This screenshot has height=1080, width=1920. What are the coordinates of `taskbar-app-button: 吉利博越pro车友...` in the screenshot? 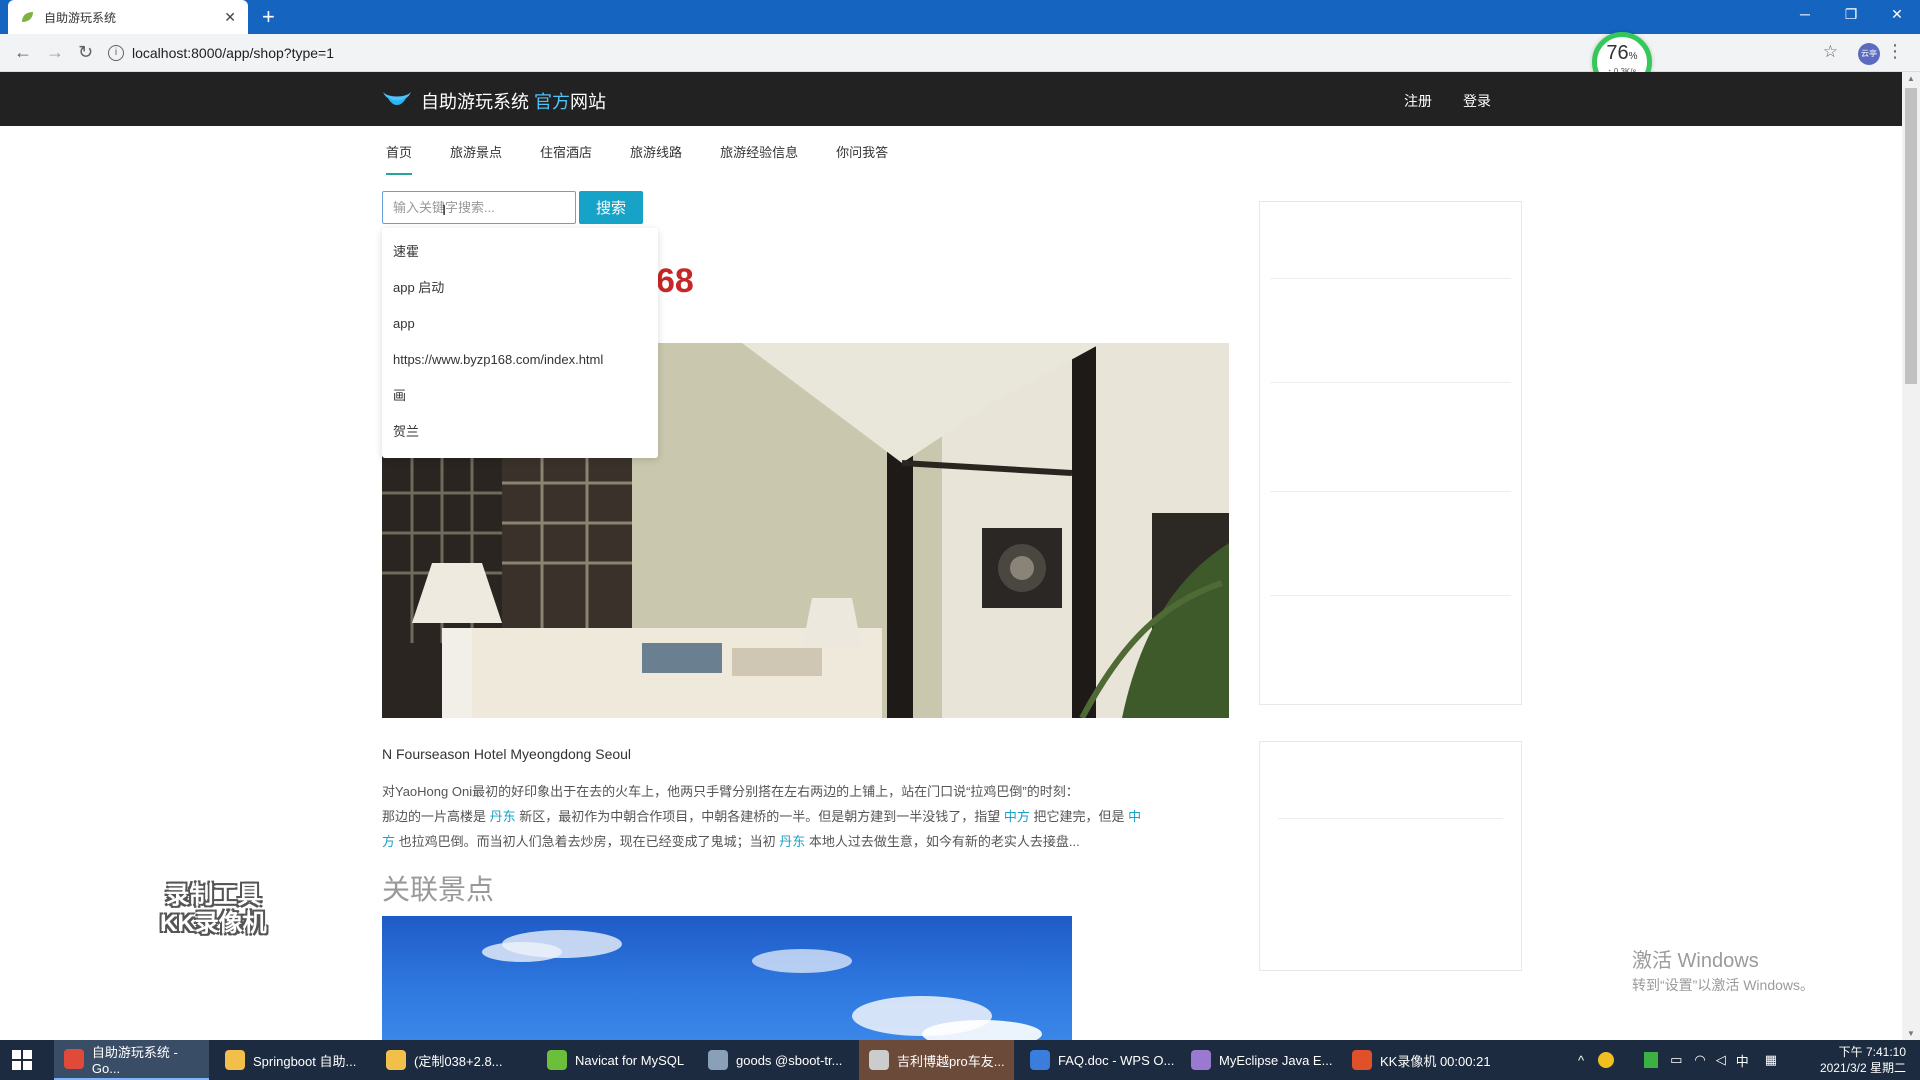 It's located at (936, 1060).